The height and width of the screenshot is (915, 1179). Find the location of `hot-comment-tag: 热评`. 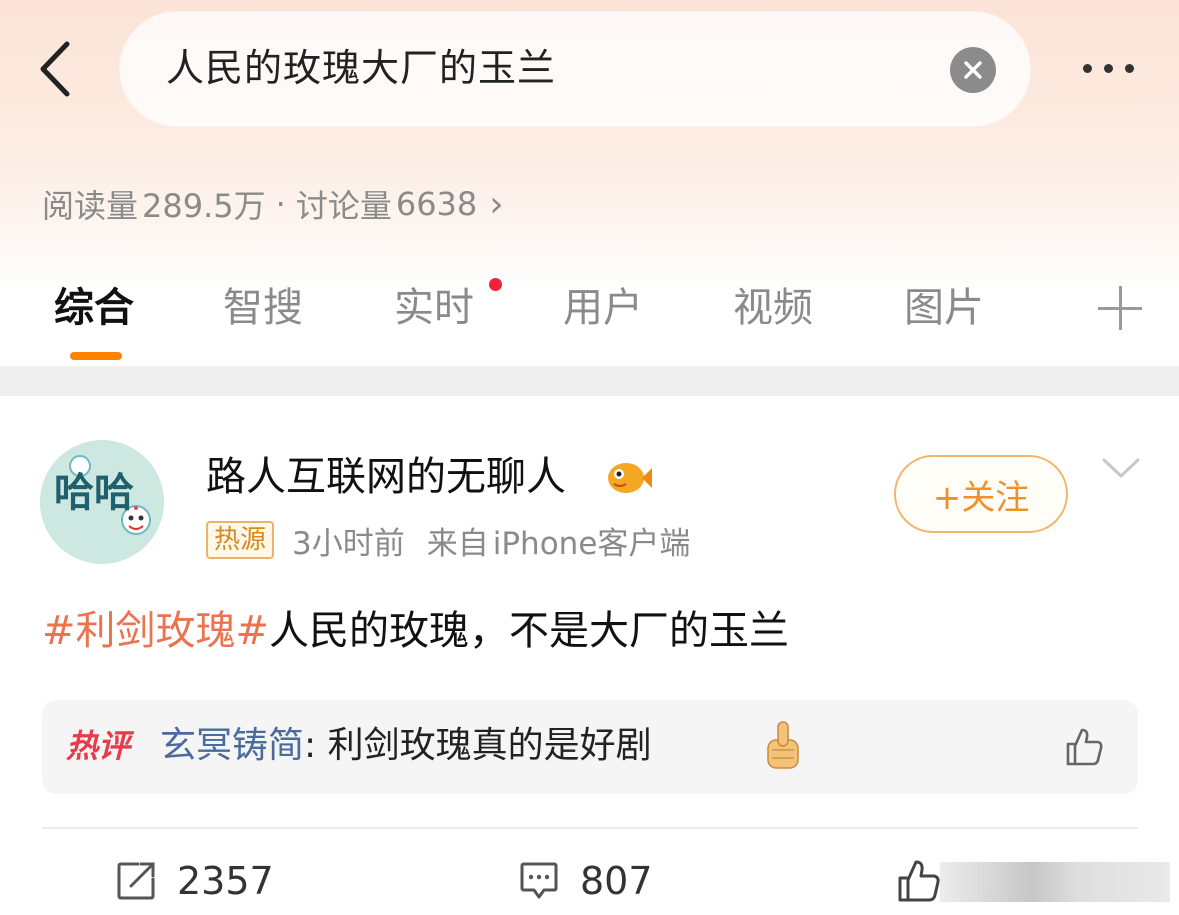

hot-comment-tag: 热评 is located at coordinates (98, 746).